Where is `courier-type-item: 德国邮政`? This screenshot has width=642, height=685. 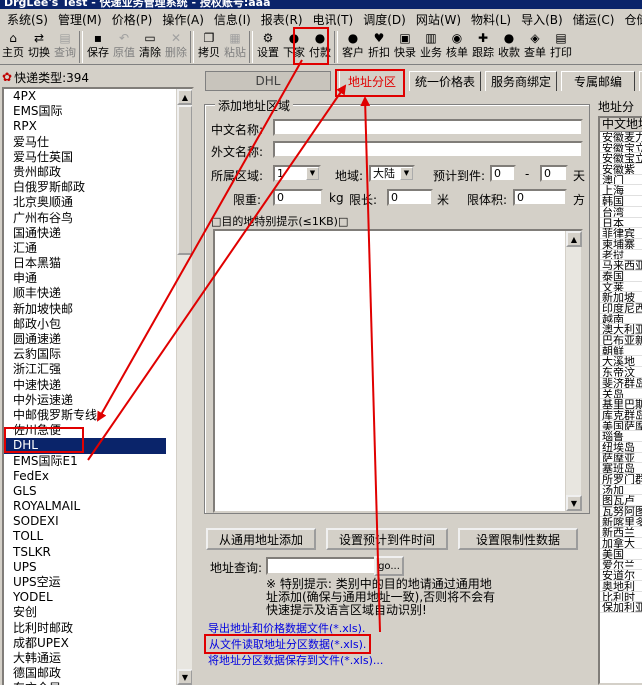 courier-type-item: 德国邮政 is located at coordinates (85, 673).